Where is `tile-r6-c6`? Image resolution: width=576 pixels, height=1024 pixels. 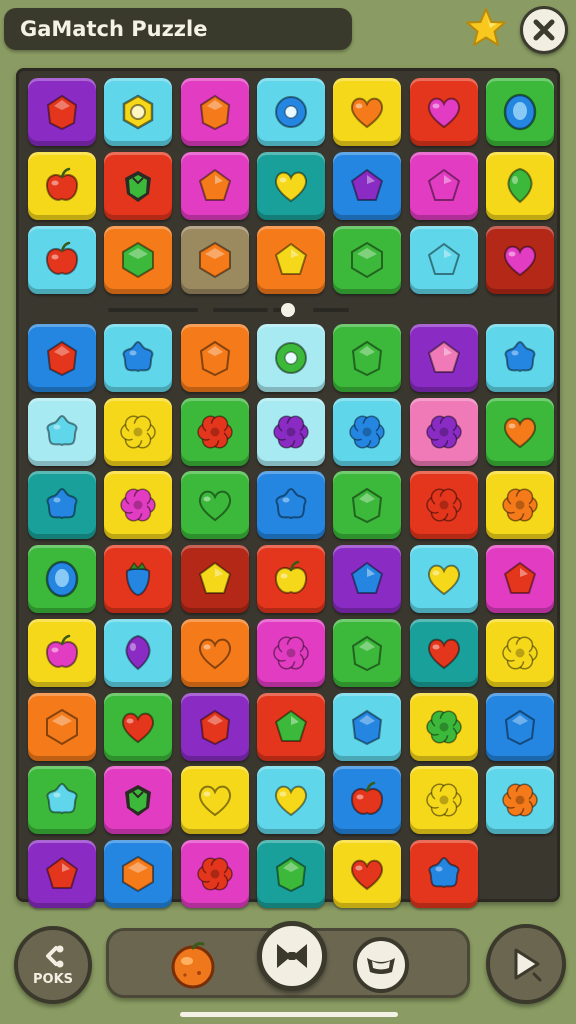 tile-r6-c6 is located at coordinates (443, 505).